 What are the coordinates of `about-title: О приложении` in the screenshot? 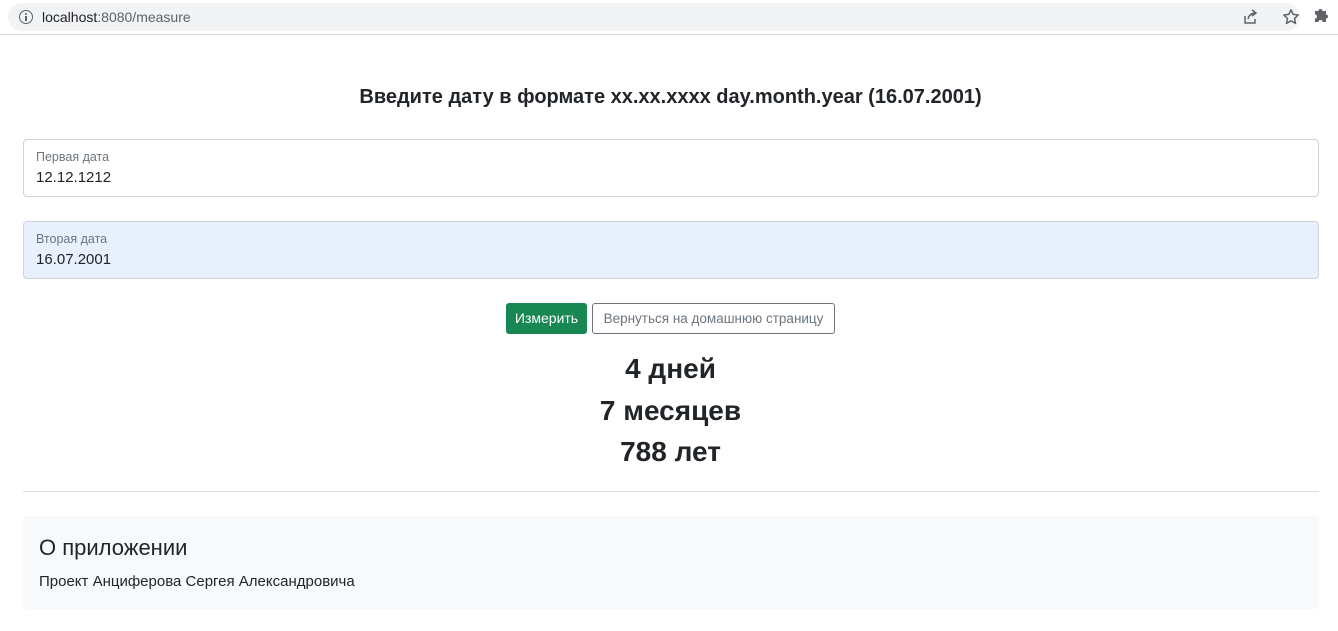 It's located at (113, 547).